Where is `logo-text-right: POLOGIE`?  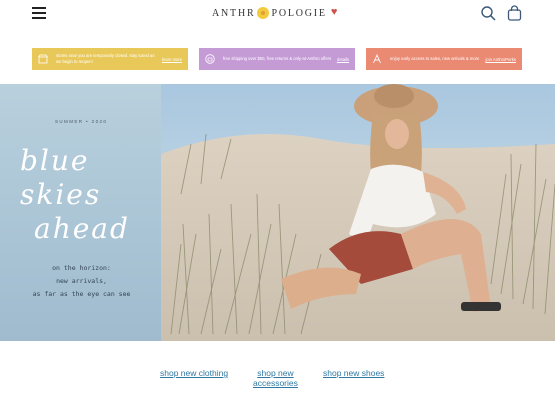 logo-text-right: POLOGIE is located at coordinates (299, 13).